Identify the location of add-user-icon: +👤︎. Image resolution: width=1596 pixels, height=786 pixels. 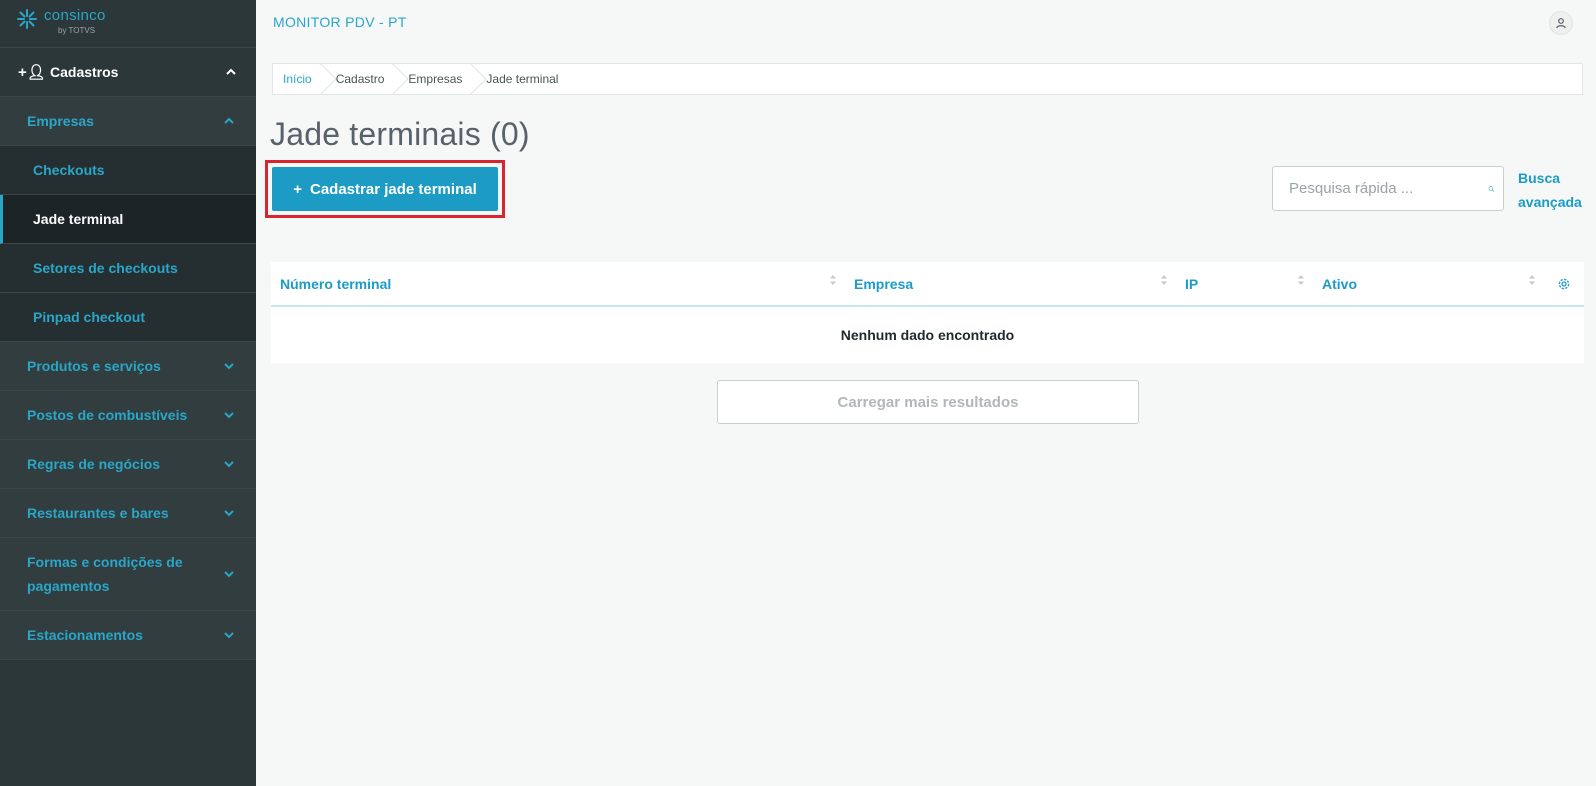
(32, 72).